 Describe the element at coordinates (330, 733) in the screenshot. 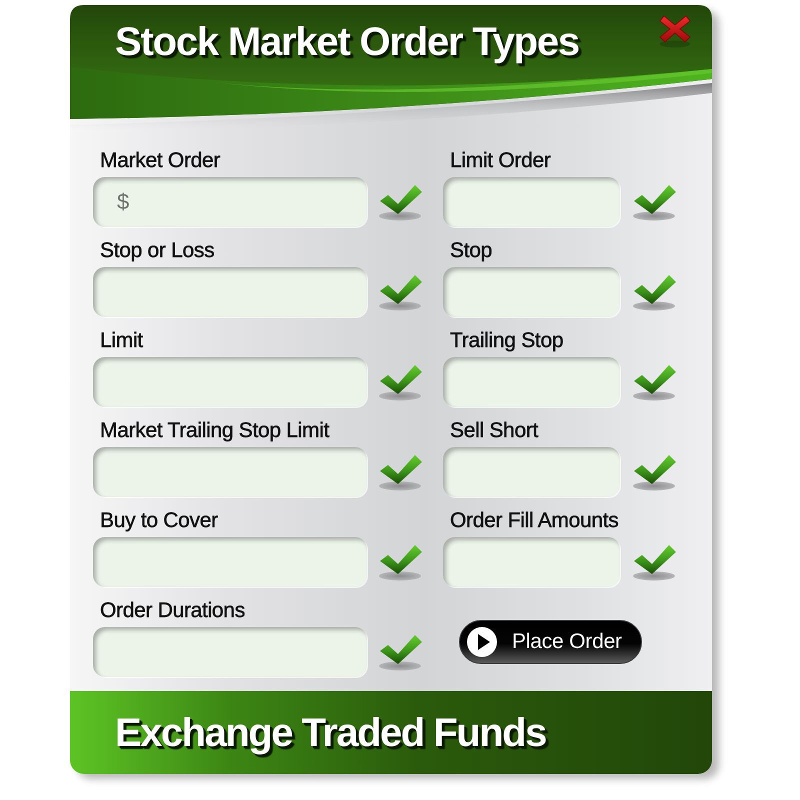

I see `footer-title: Exchange Traded Funds` at that location.